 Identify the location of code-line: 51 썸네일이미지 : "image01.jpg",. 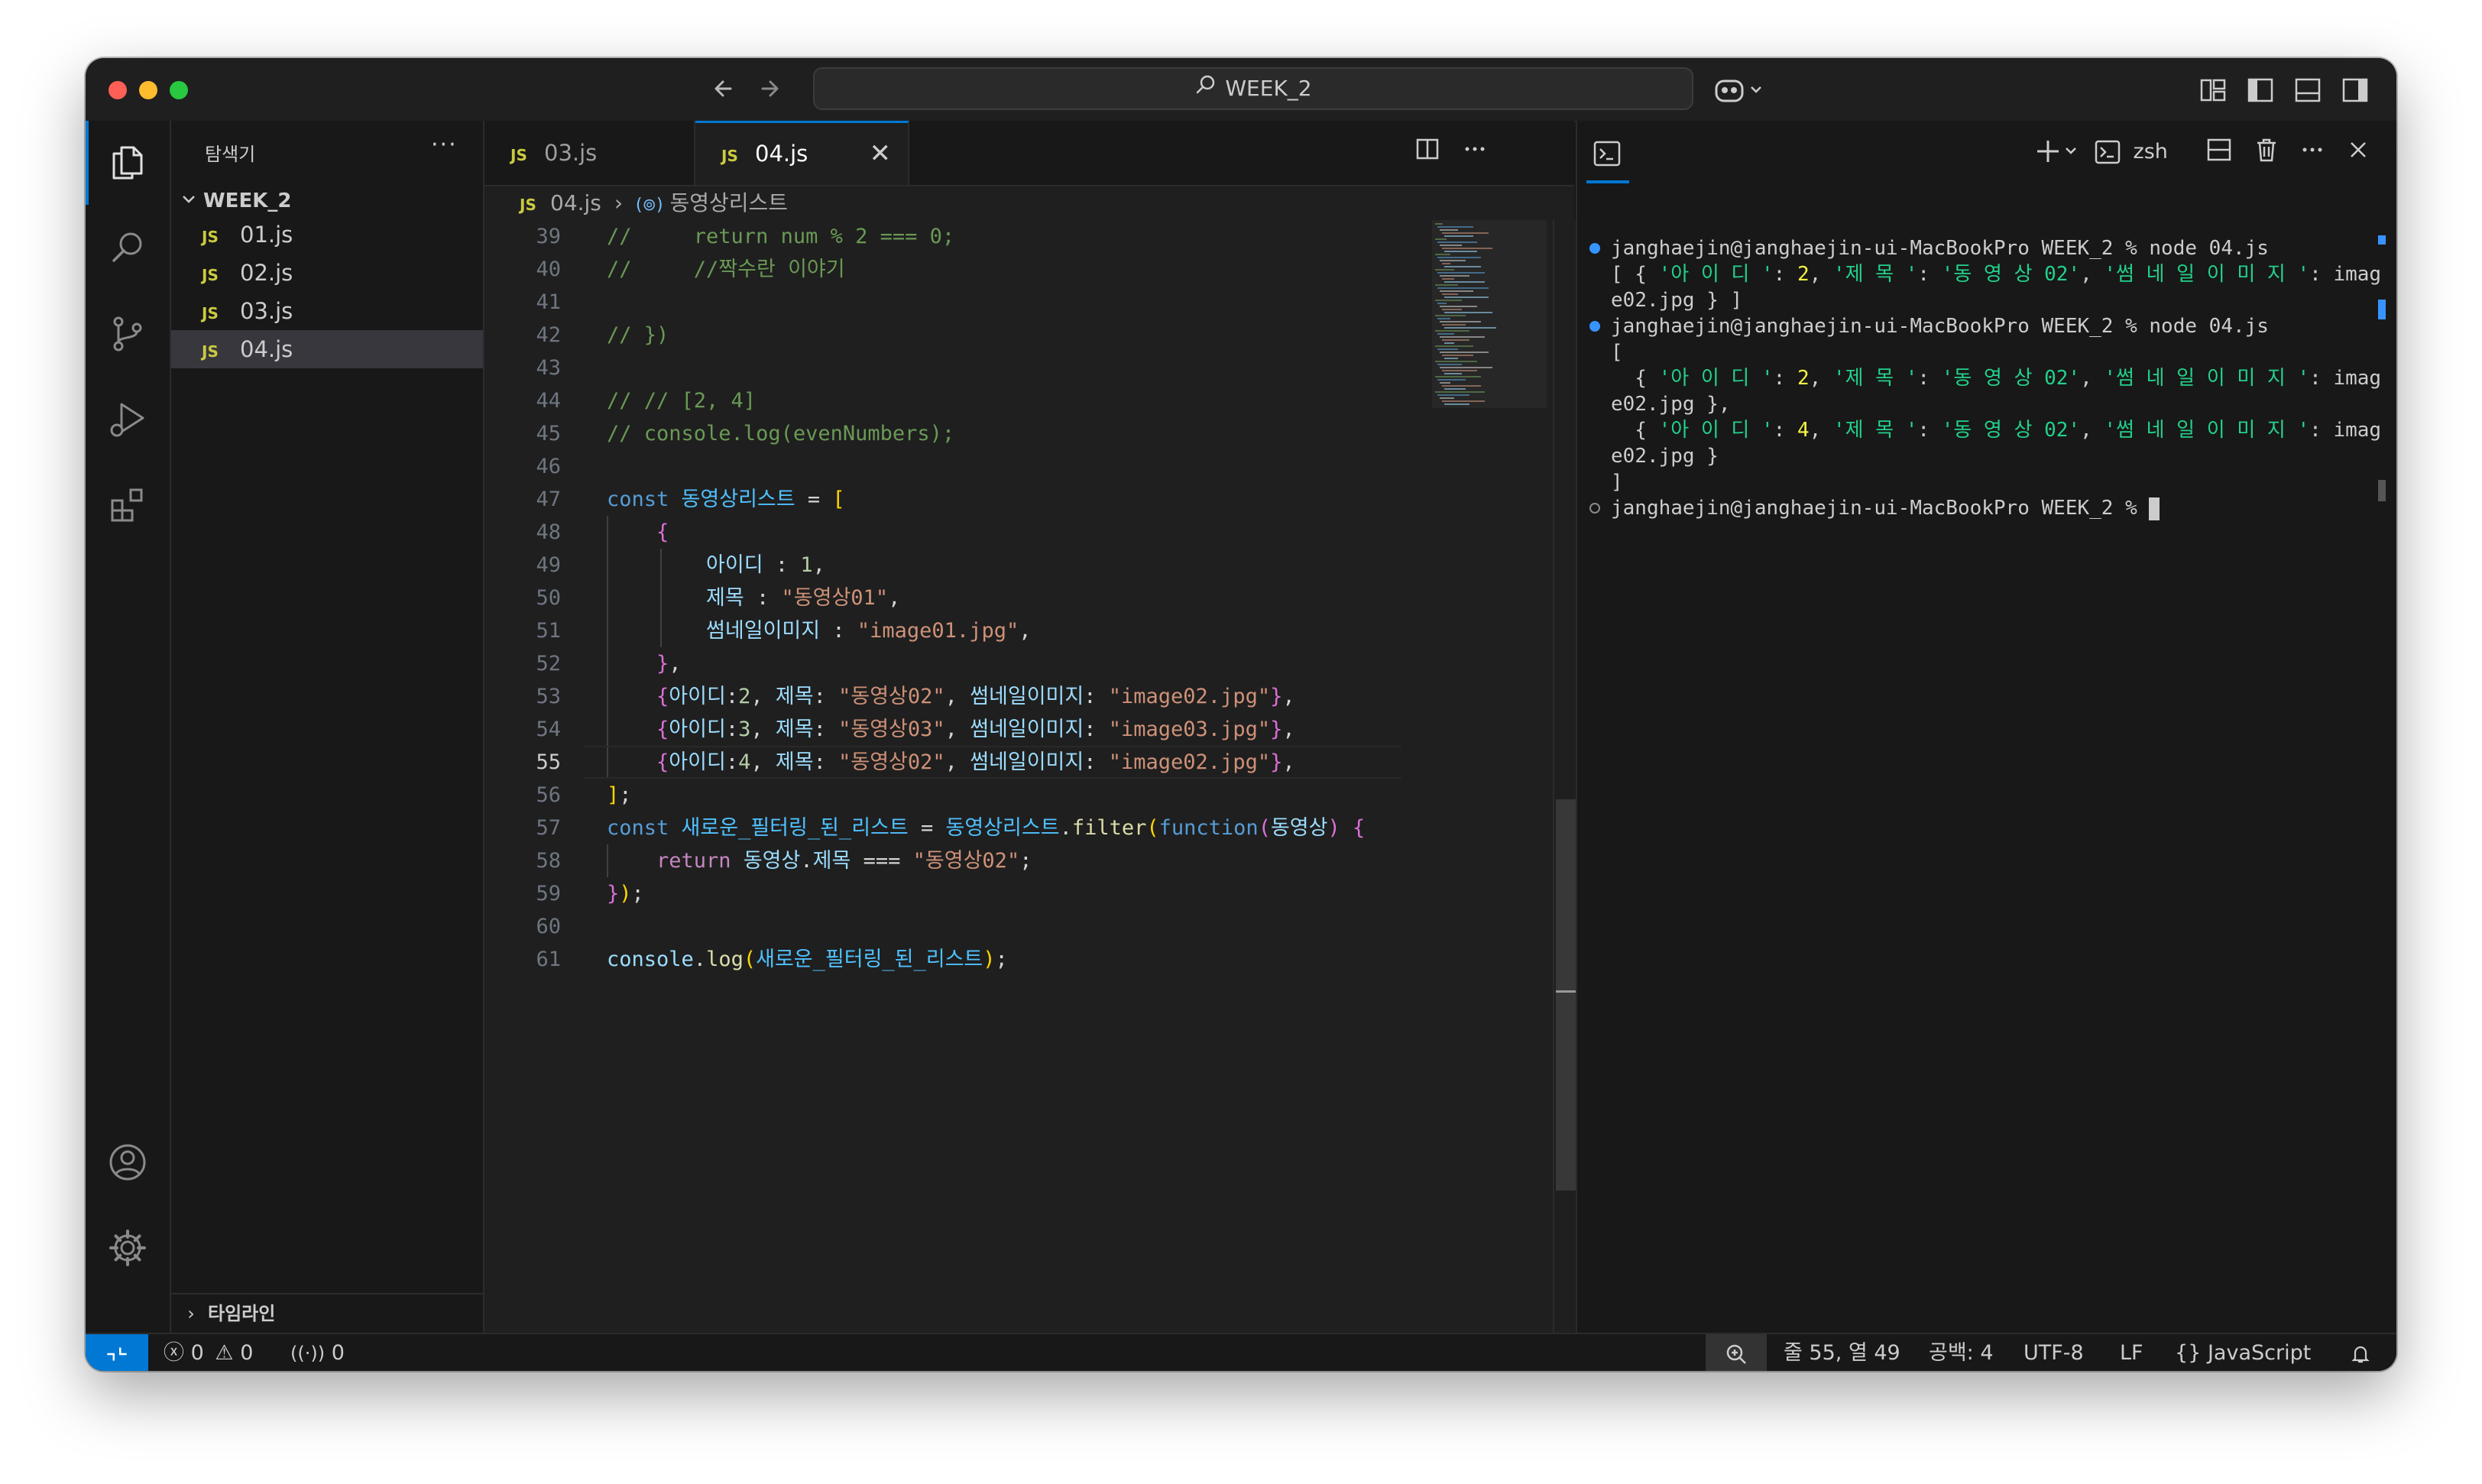
(942, 631).